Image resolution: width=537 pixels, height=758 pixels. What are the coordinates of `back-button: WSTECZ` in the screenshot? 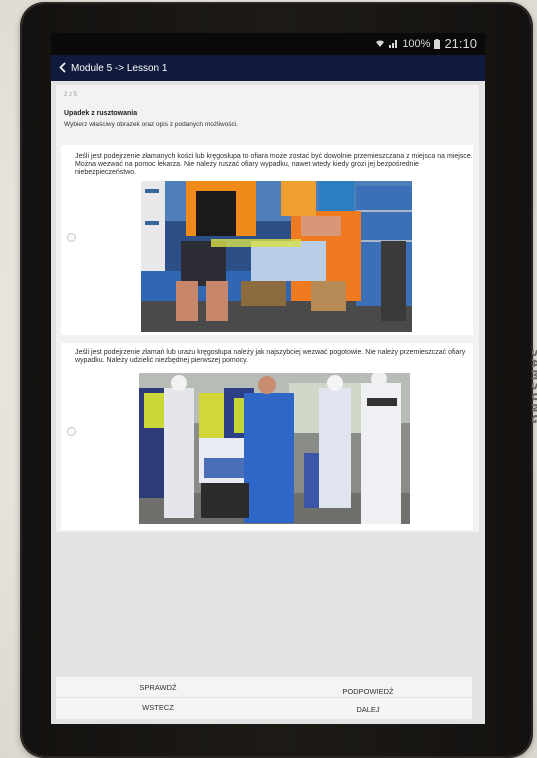 It's located at (158, 707).